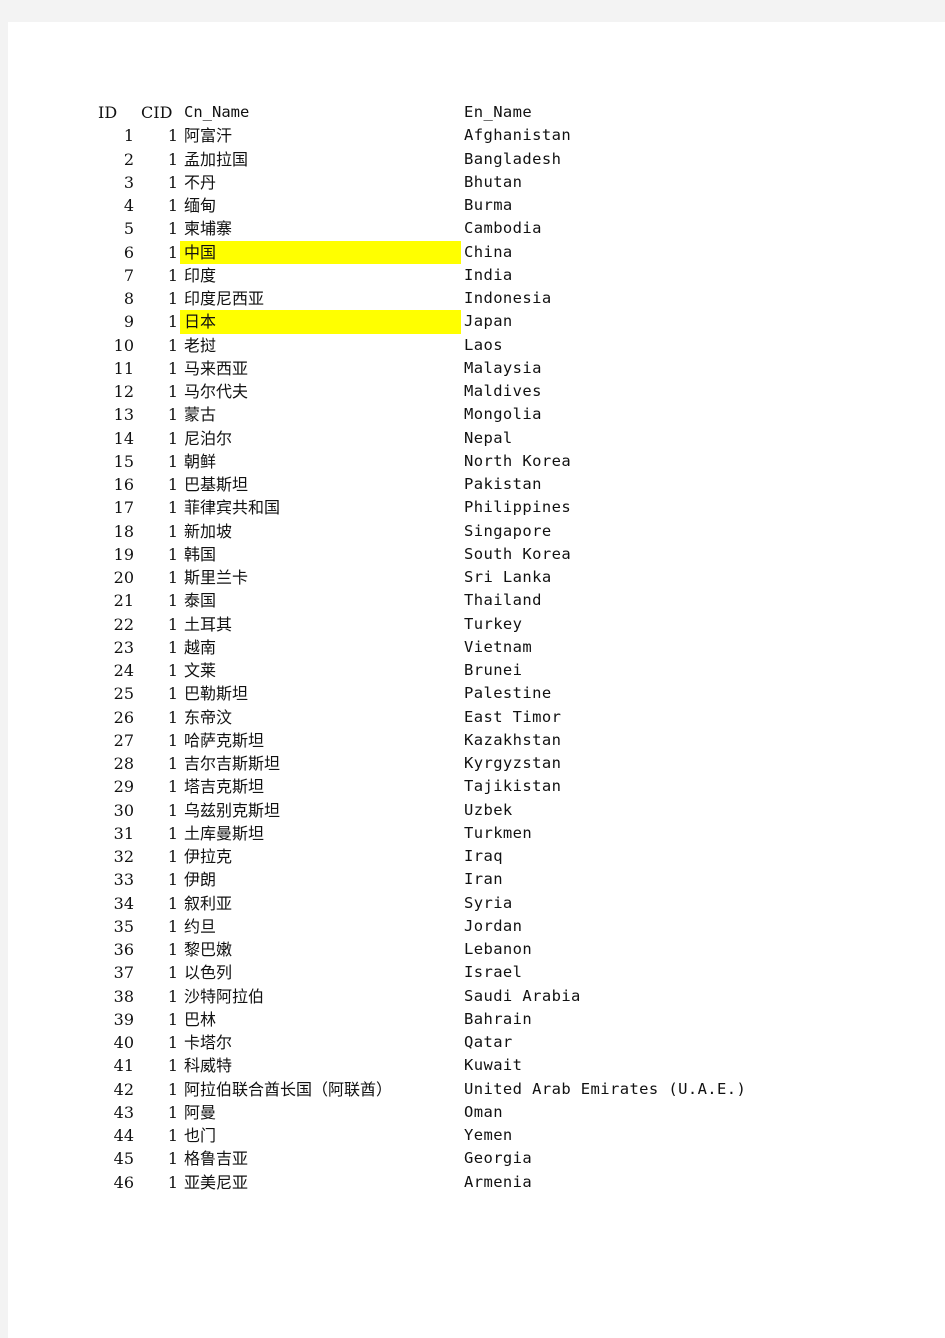  What do you see at coordinates (488, 1135) in the screenshot?
I see `cell-en-name: Yemen` at bounding box center [488, 1135].